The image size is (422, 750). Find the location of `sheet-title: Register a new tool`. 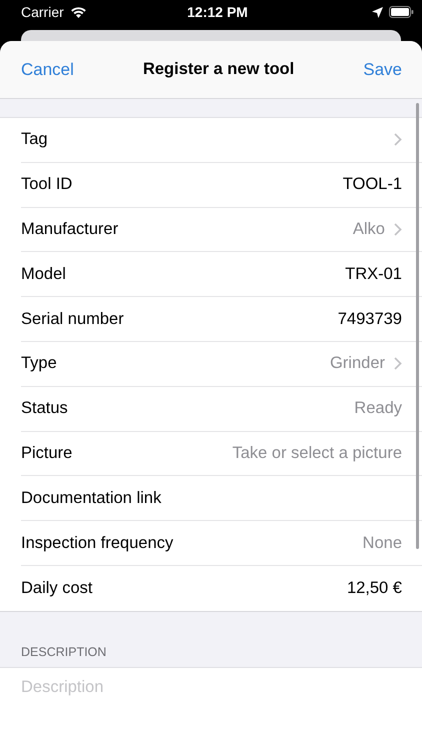

sheet-title: Register a new tool is located at coordinates (218, 69).